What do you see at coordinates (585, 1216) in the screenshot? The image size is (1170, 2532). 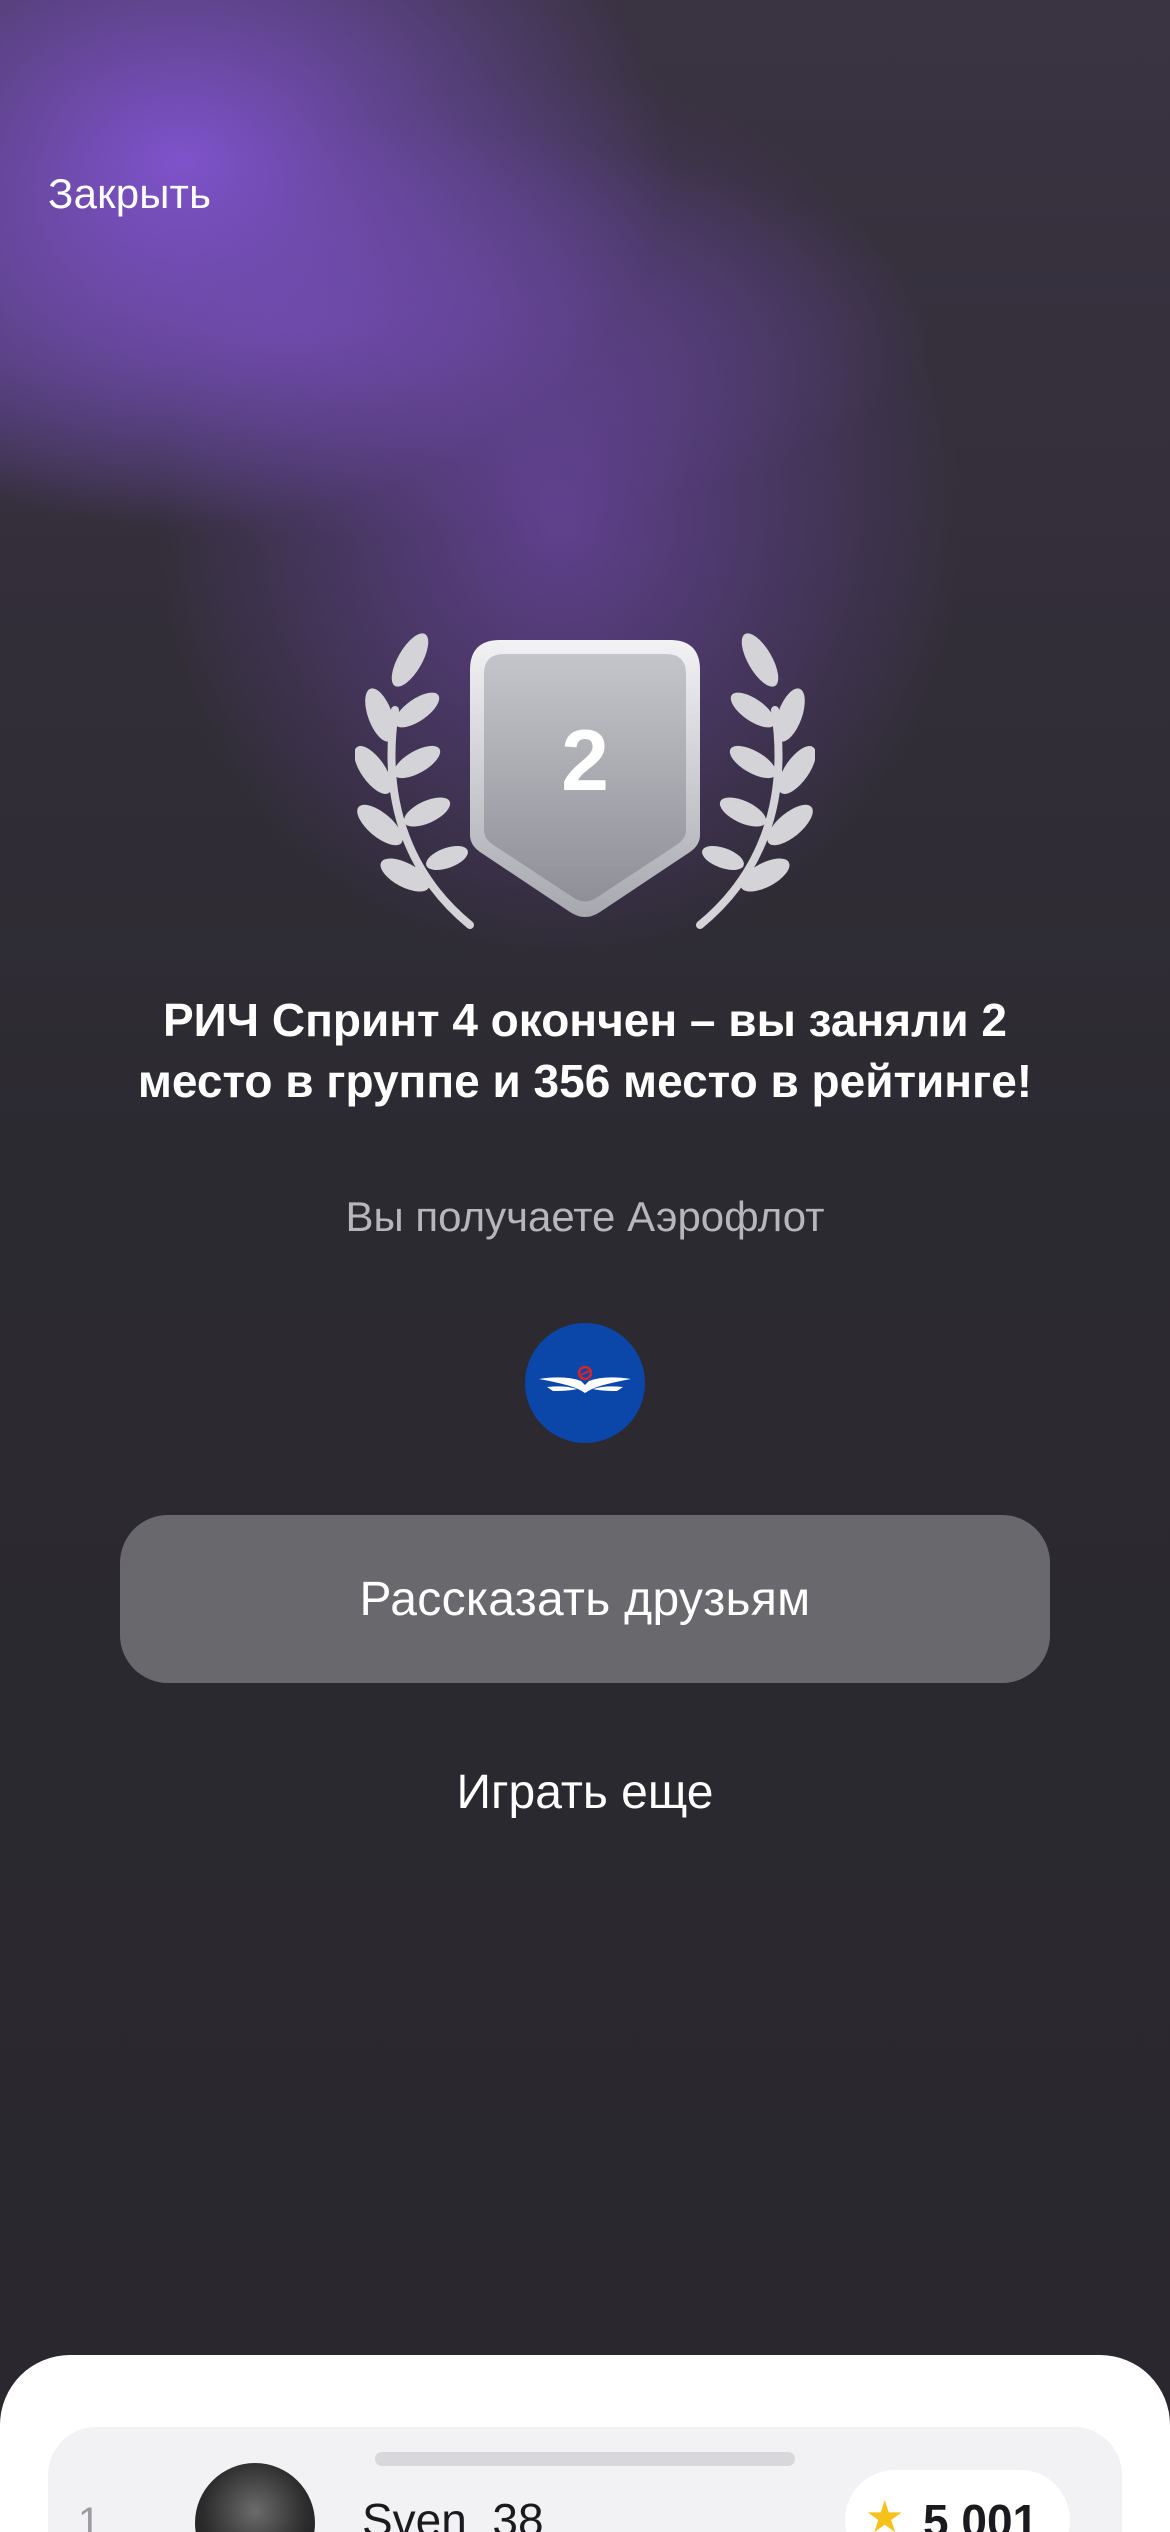 I see `reward-text: Вы получаете Аэрофлот` at bounding box center [585, 1216].